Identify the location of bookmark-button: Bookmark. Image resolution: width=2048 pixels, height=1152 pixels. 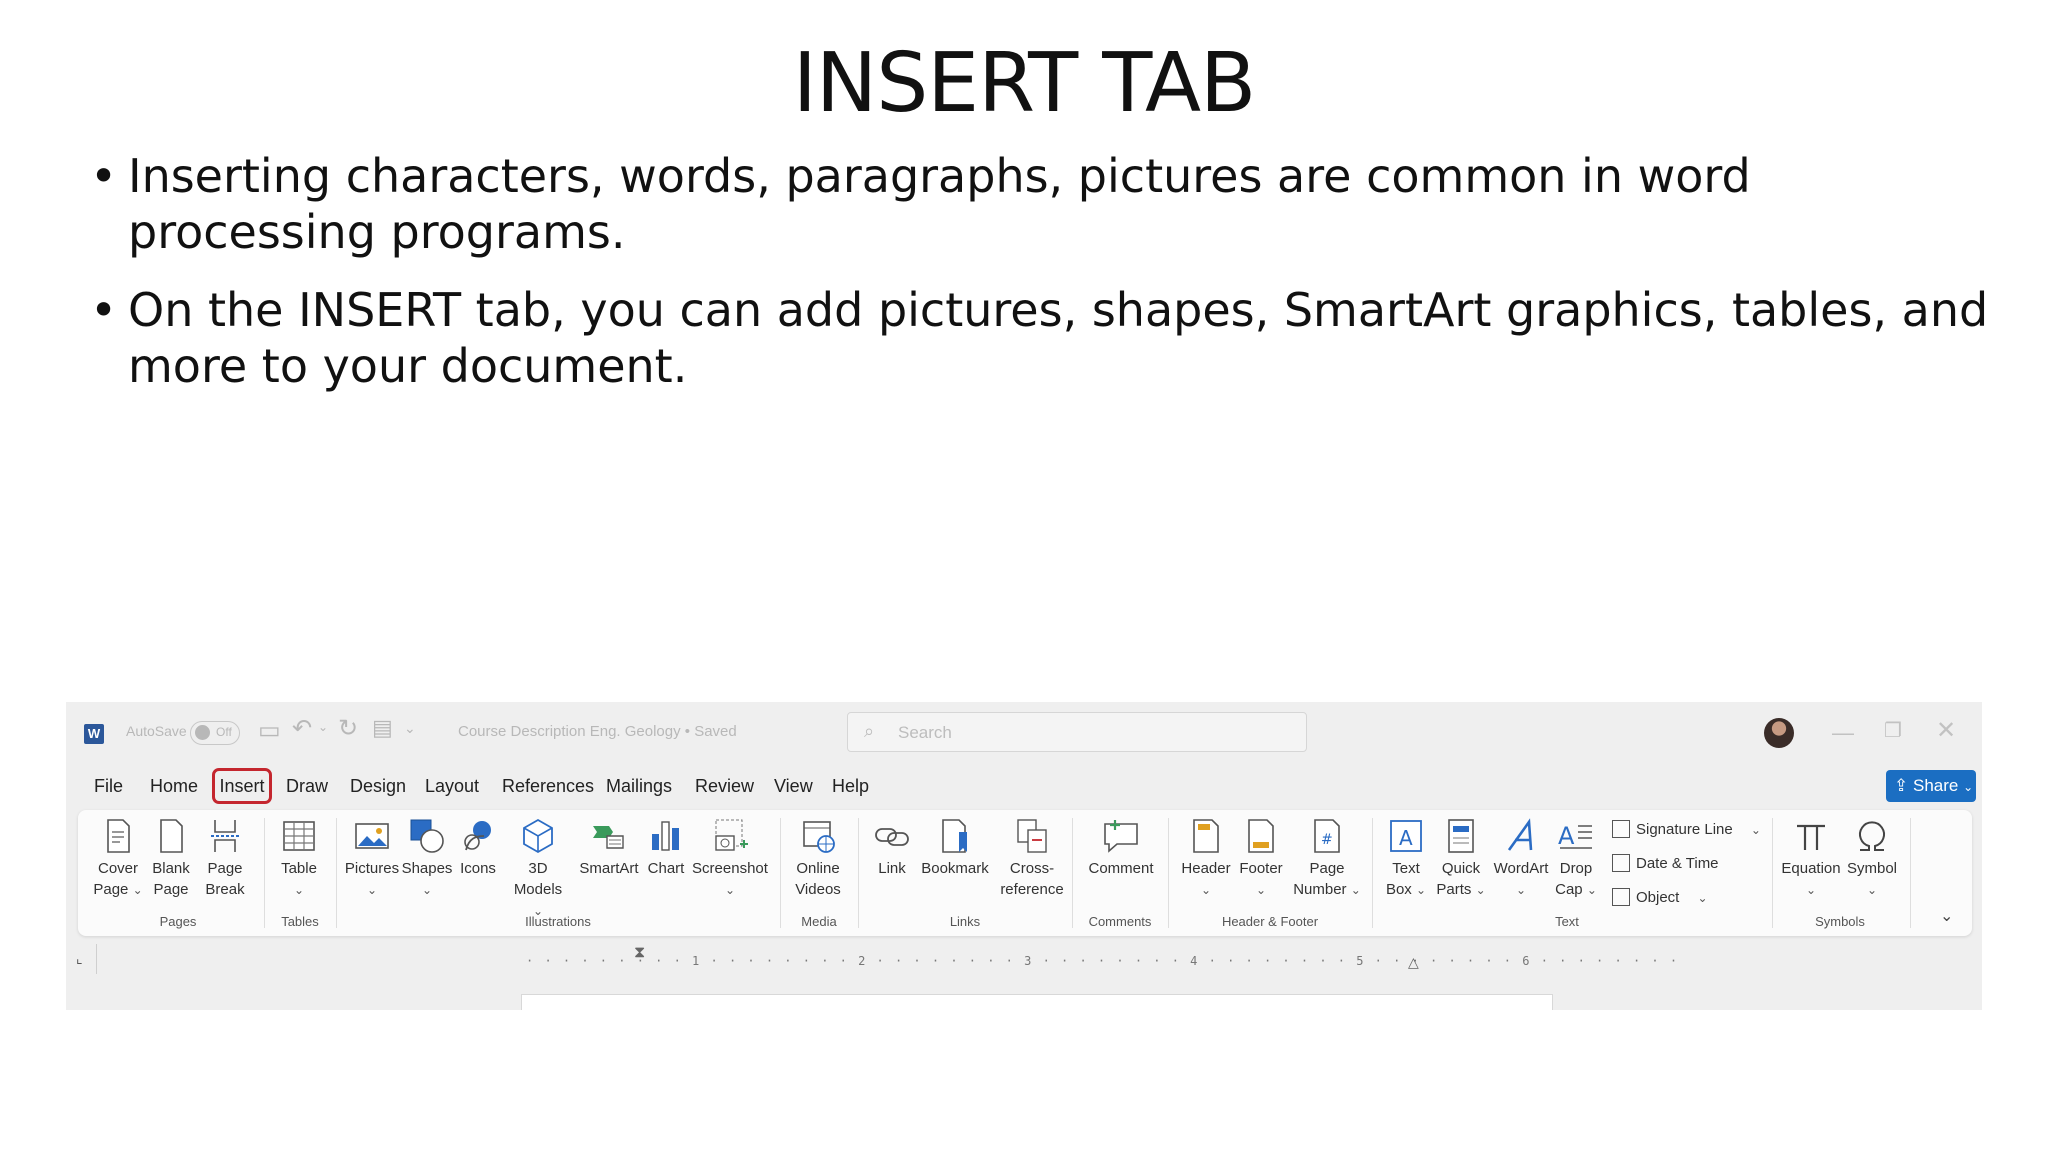
(955, 847).